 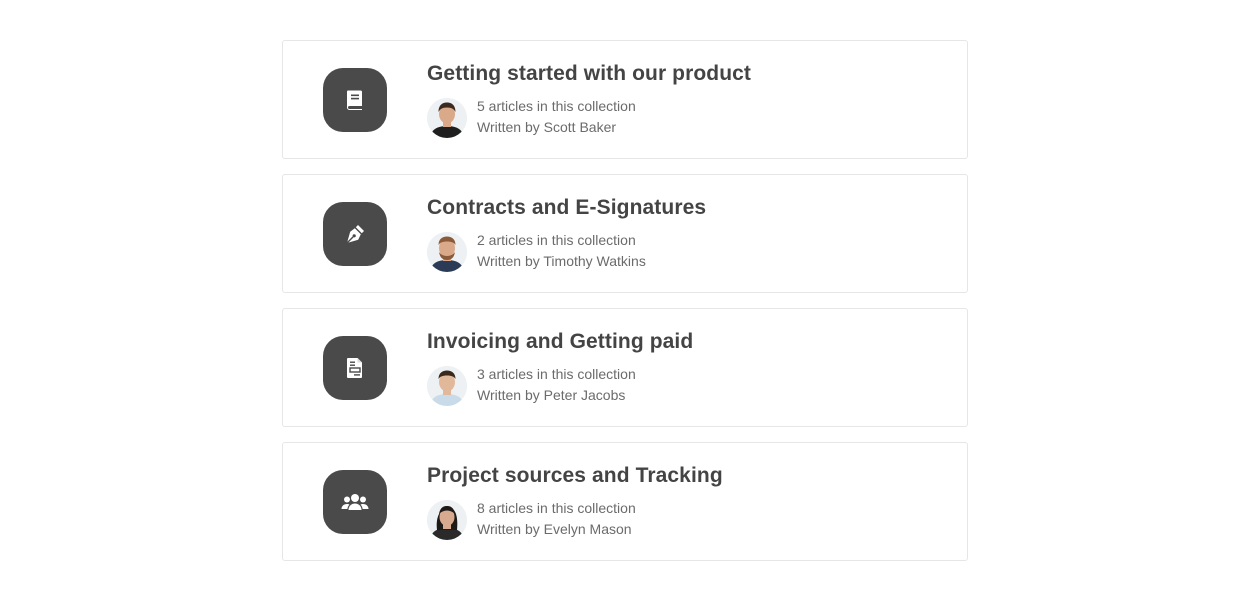 I want to click on pen-nib-icon, so click(x=355, y=234).